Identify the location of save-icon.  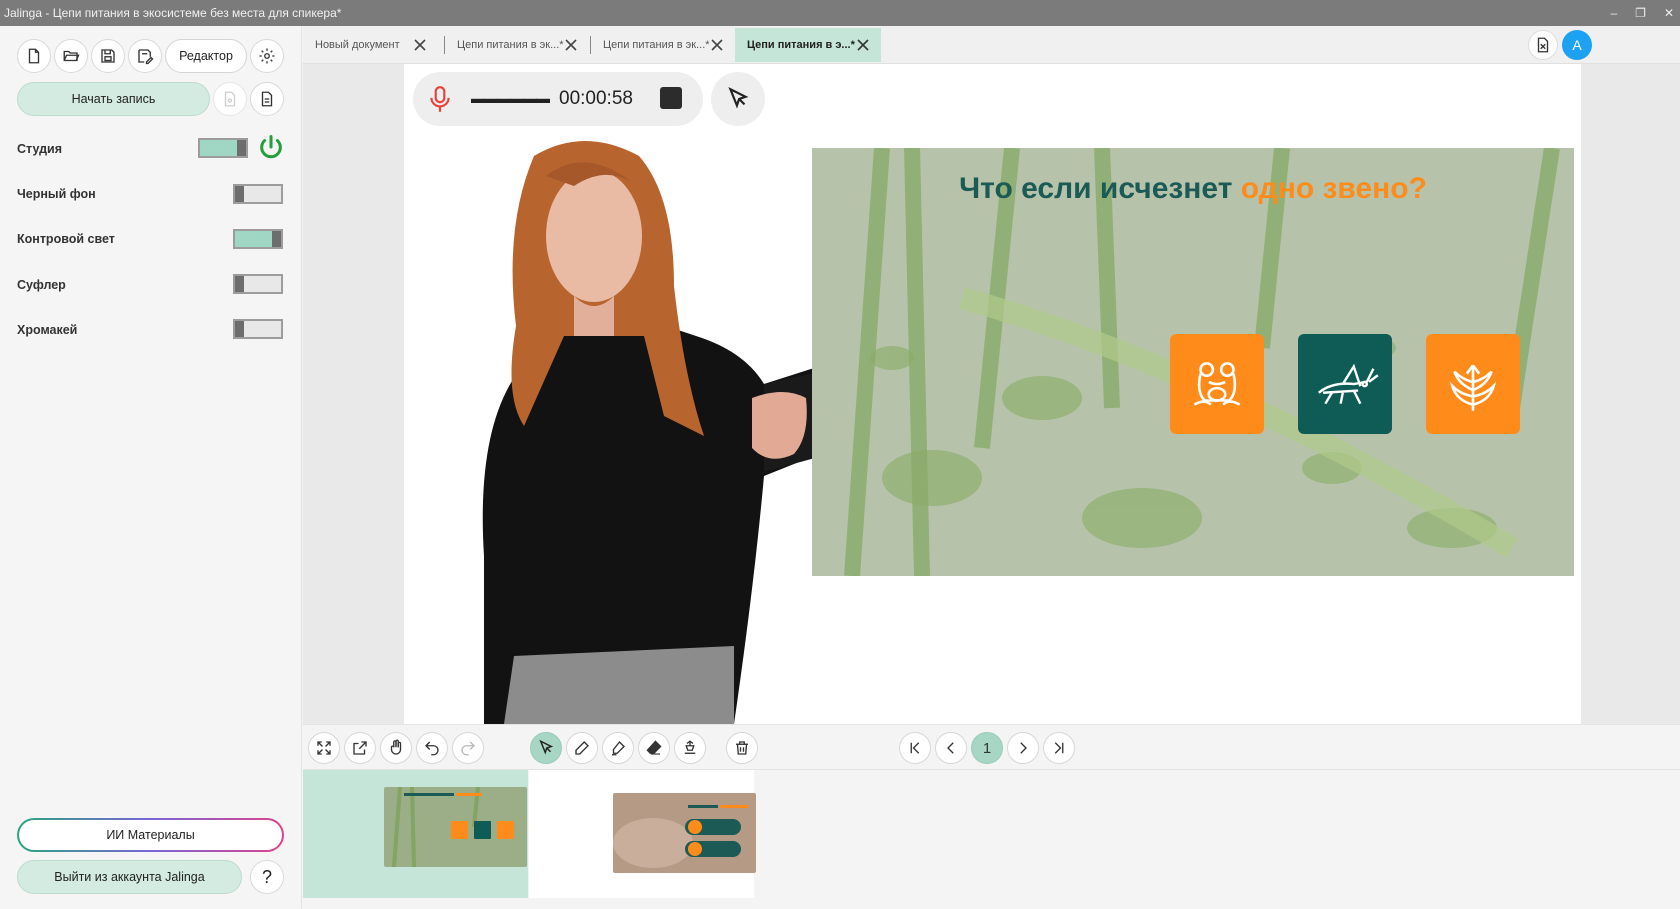
(108, 56).